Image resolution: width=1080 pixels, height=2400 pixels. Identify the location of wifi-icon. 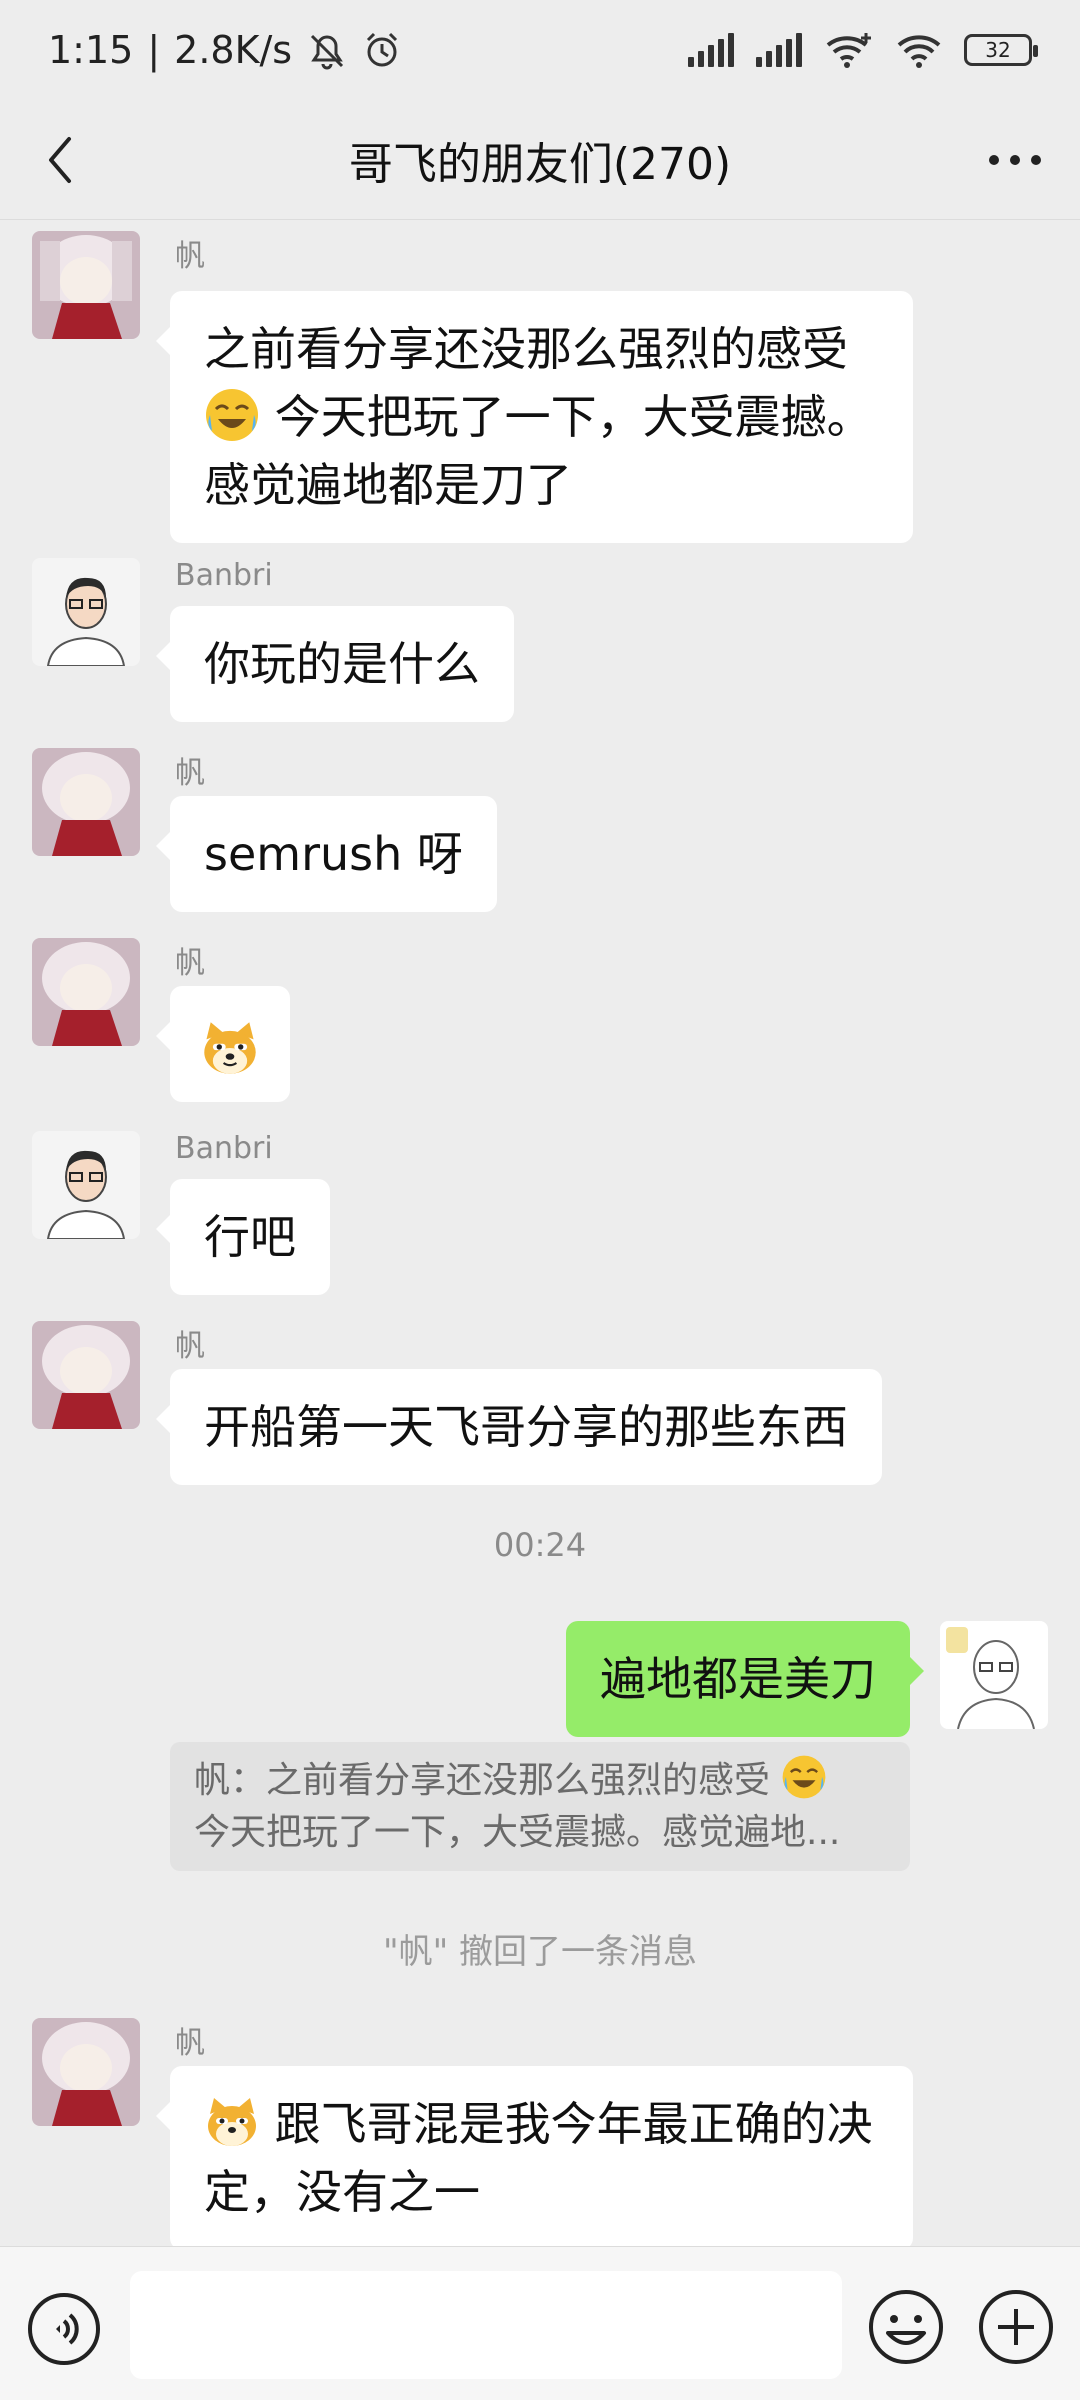
(919, 51).